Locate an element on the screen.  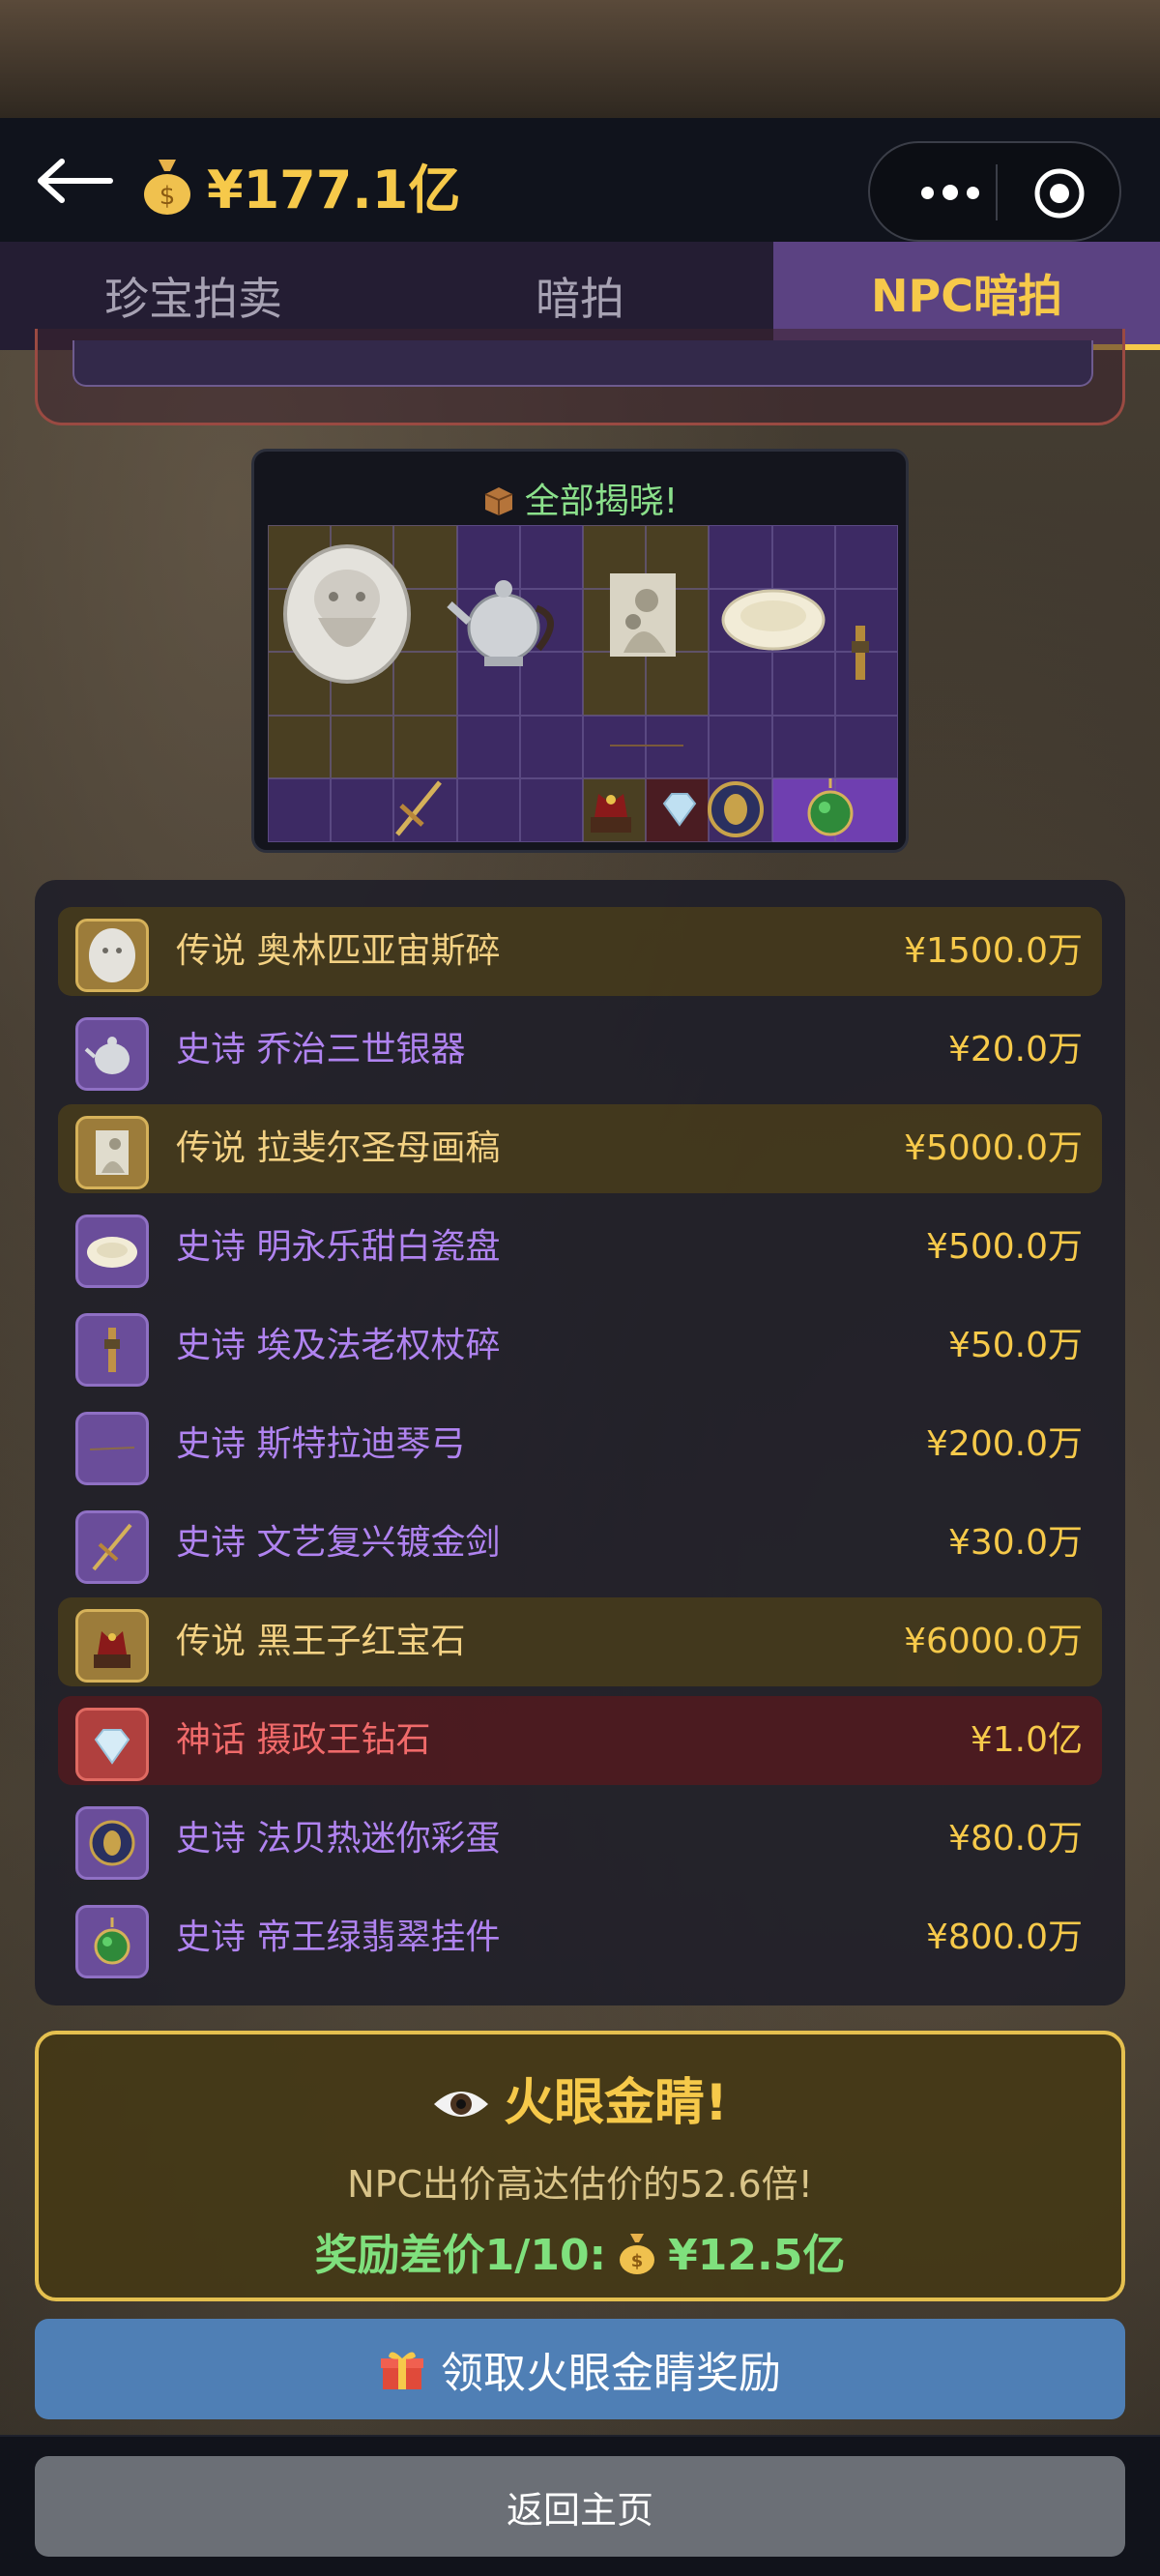
claim-reward-label: 领取火眼金睛奖励 is located at coordinates (611, 2373).